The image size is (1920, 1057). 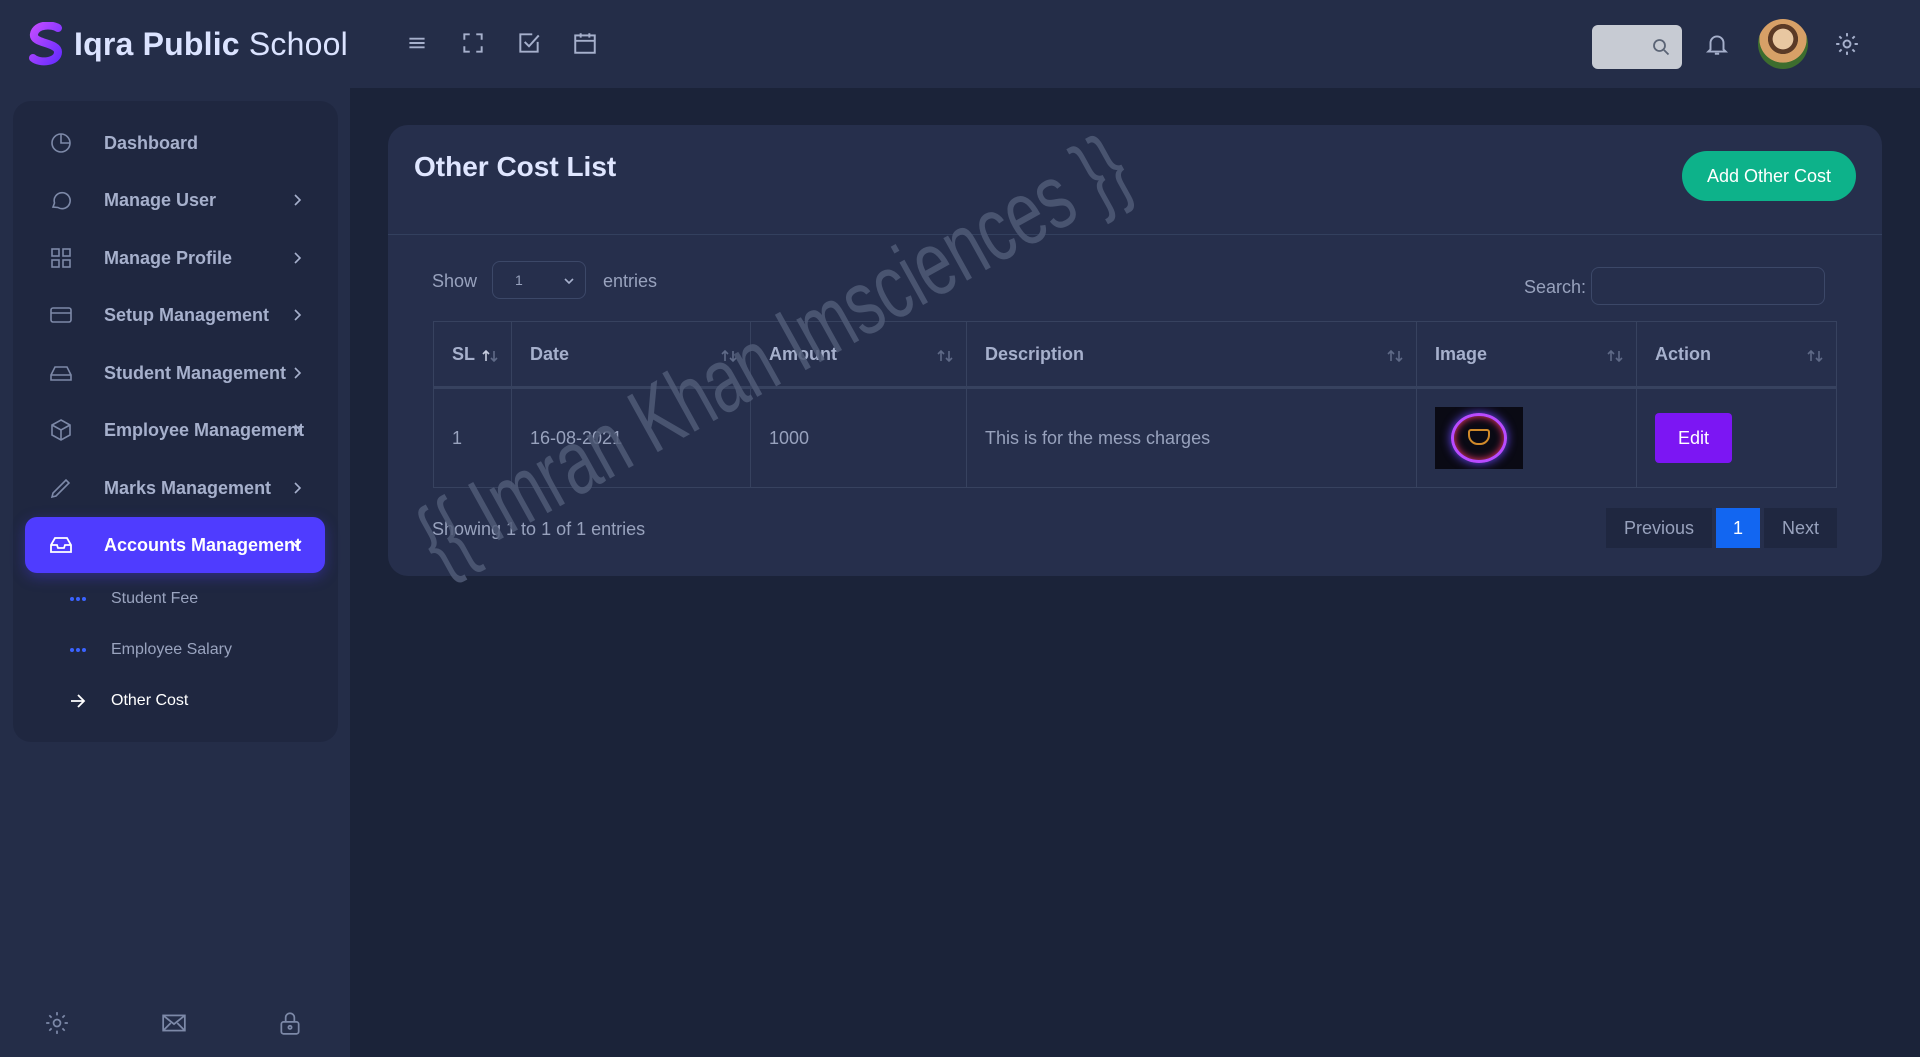 What do you see at coordinates (472, 437) in the screenshot?
I see `cell-sl: 1` at bounding box center [472, 437].